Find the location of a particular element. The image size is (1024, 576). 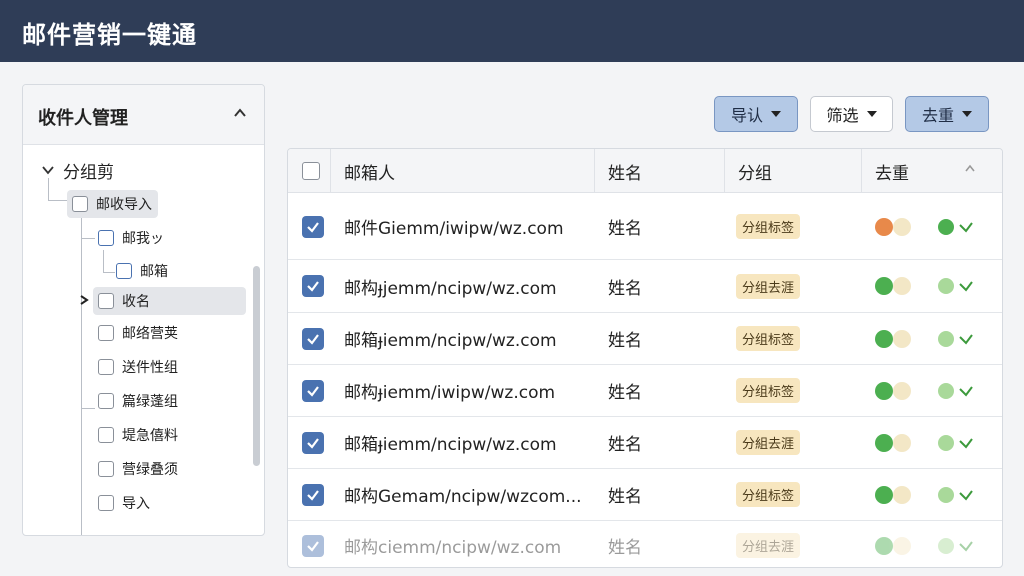

email-text: 邮箱ɟiemm/ncipw/wz.com is located at coordinates (450, 445).